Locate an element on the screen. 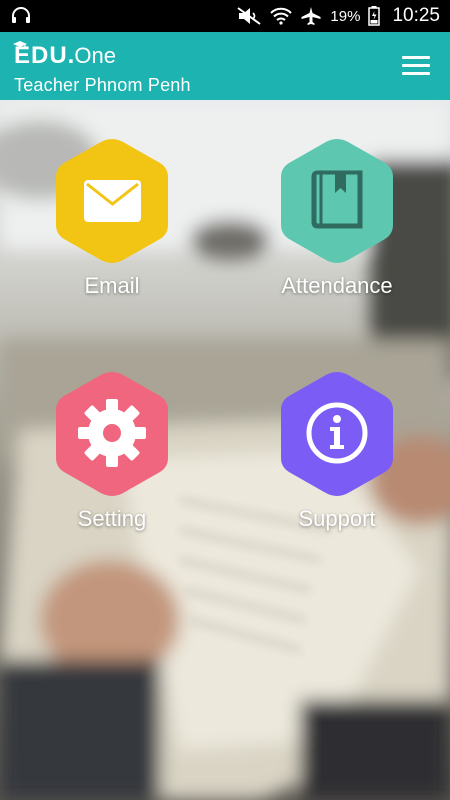 The image size is (450, 800). attendance-tile: Attendance is located at coordinates (337, 225).